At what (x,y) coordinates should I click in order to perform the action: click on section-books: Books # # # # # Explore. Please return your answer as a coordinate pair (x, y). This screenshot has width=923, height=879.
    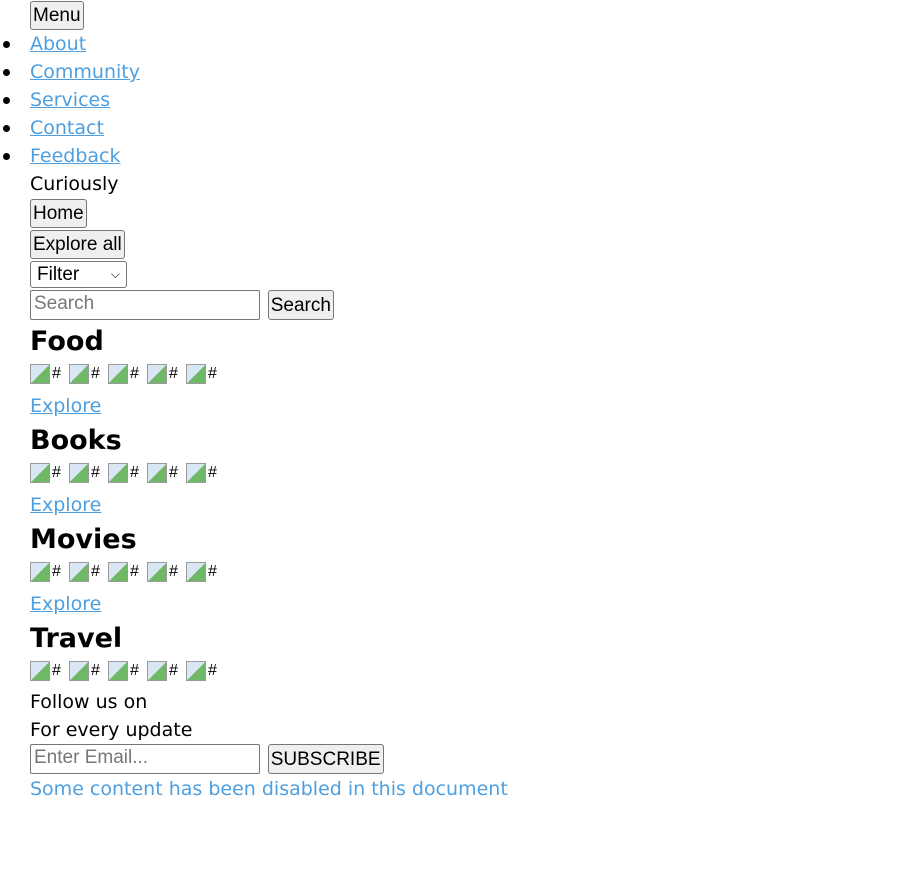
    Looking at the image, I should click on (470, 473).